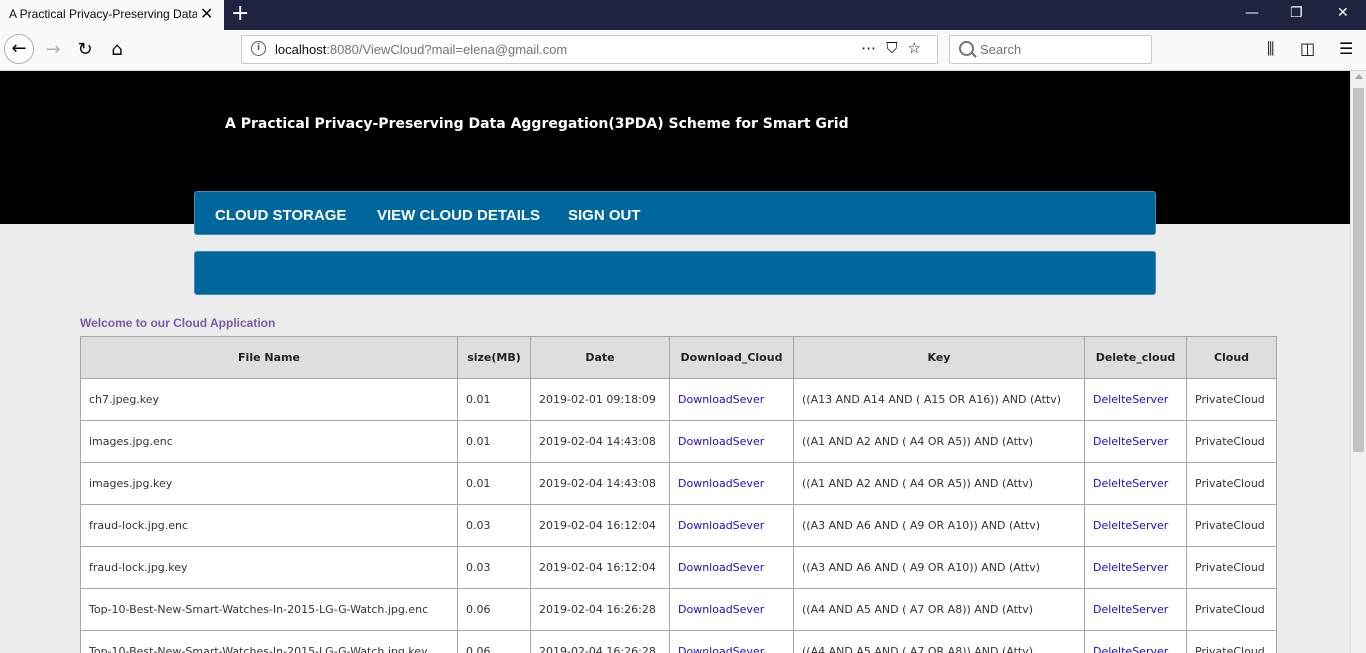 The height and width of the screenshot is (653, 1366). Describe the element at coordinates (269, 399) in the screenshot. I see `file-name-cell: ch7.jpeg.key` at that location.